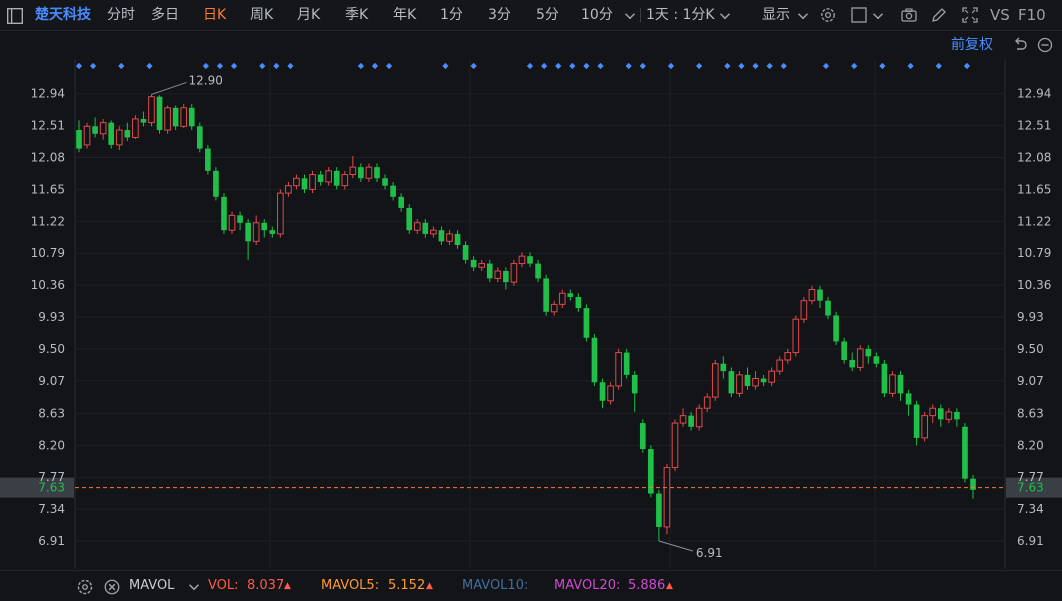  I want to click on tab-1min: 1分, so click(451, 15).